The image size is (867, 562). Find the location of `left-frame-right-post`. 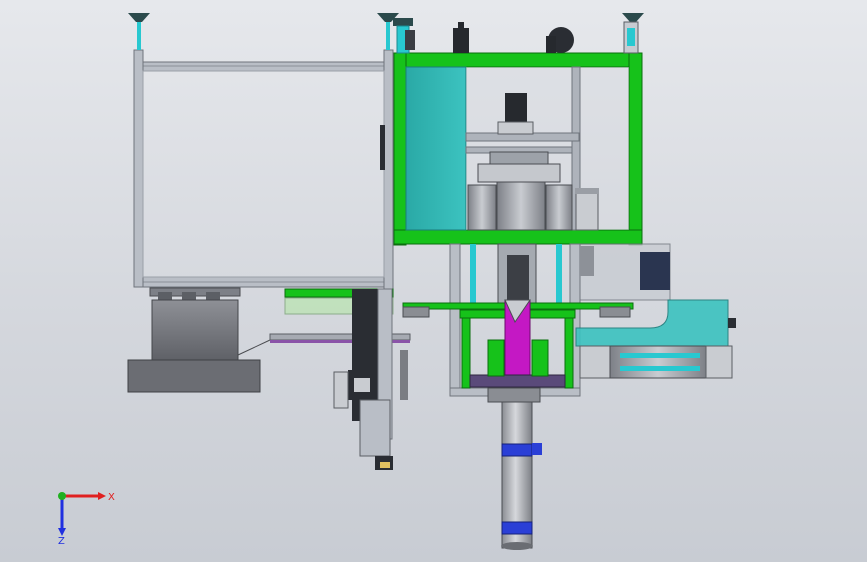

left-frame-right-post is located at coordinates (388, 170).